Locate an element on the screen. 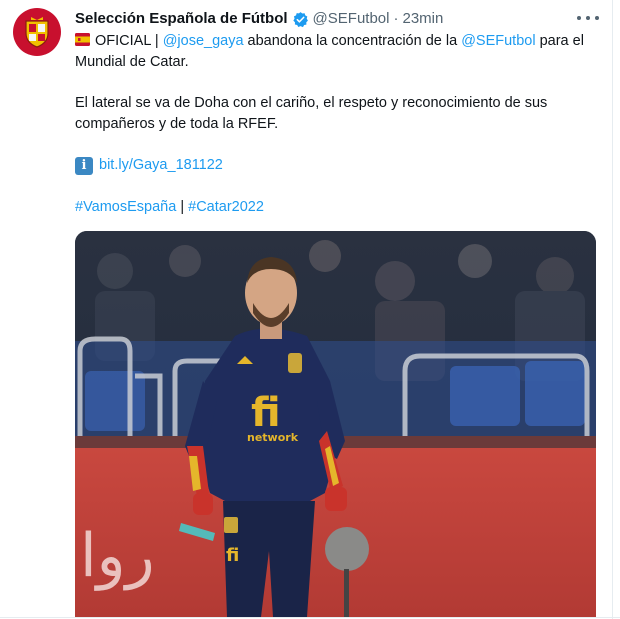 Image resolution: width=620 pixels, height=619 pixels. tweet-hashtags: #VamosEspaña | #Catar2022 is located at coordinates (337, 207).